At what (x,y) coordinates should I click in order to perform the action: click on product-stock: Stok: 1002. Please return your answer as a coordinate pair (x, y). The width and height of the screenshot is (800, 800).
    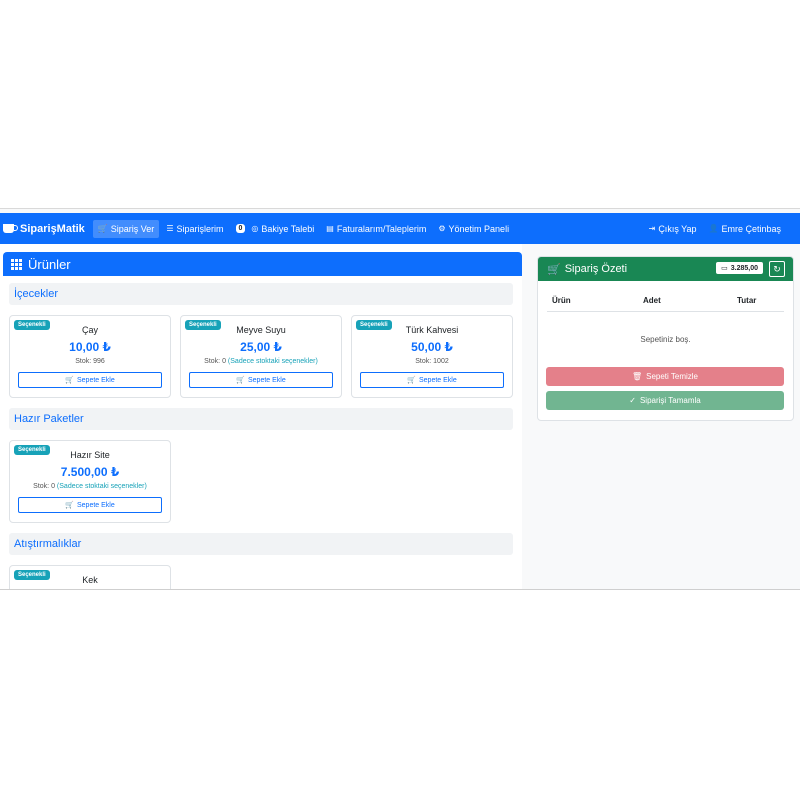
    Looking at the image, I should click on (432, 361).